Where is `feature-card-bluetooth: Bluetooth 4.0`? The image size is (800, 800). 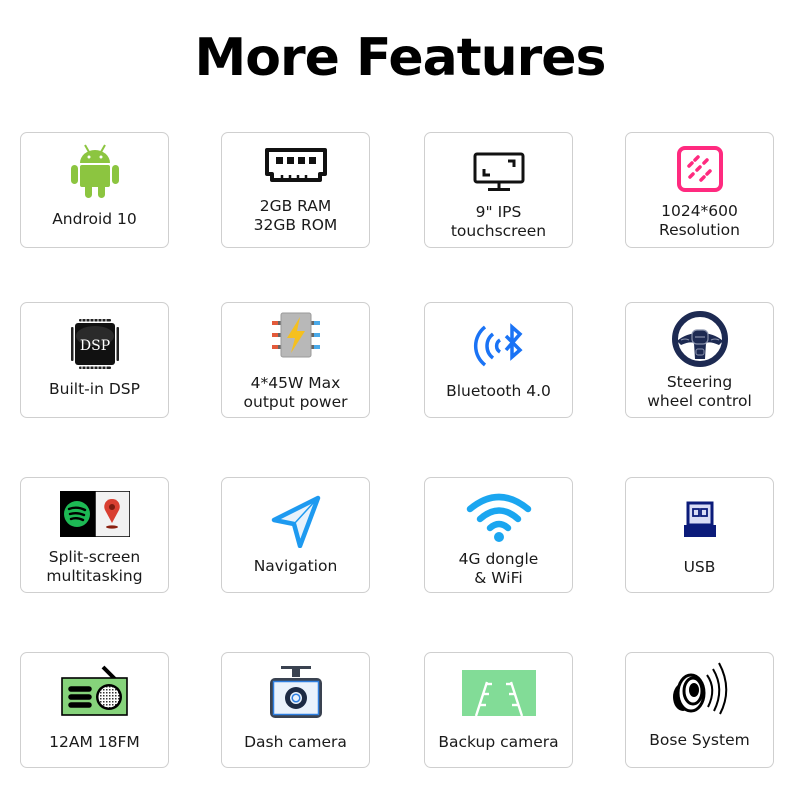
feature-card-bluetooth: Bluetooth 4.0 is located at coordinates (498, 360).